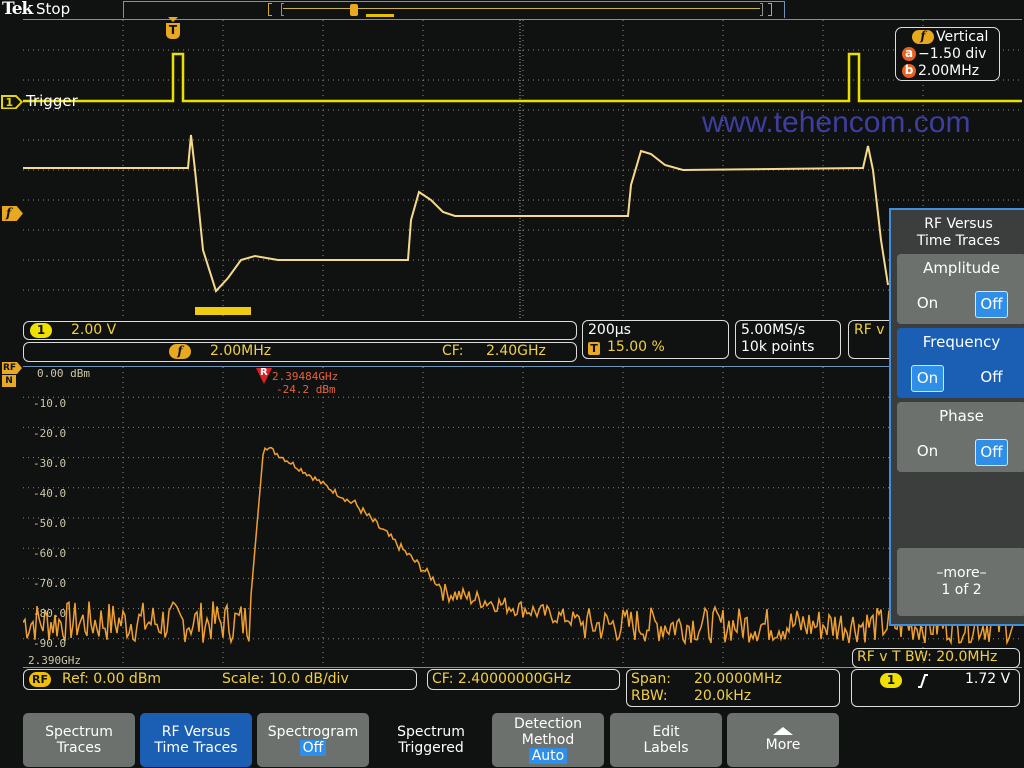  Describe the element at coordinates (285, 679) in the screenshot. I see `rf-scale: Scale: 10.0 dB/div` at that location.